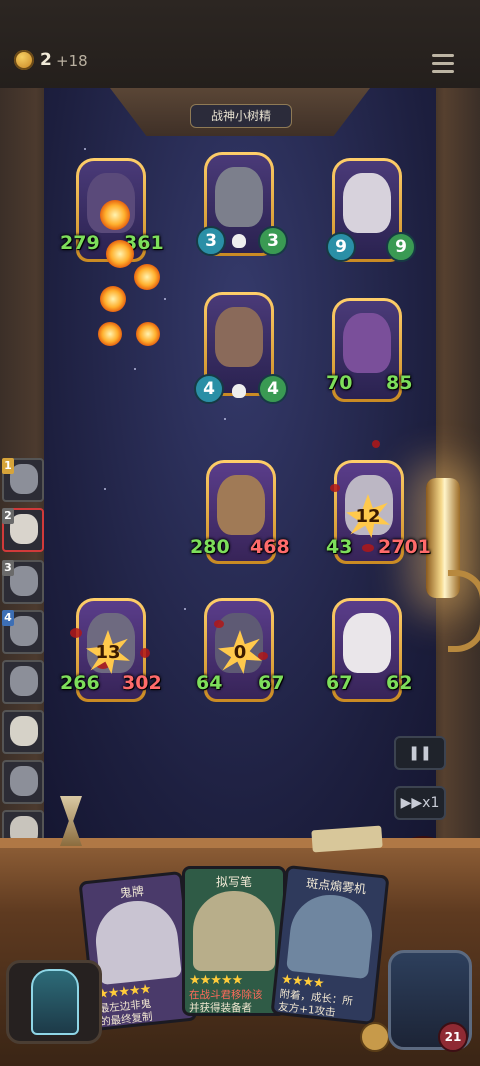 The width and height of the screenshot is (480, 1066). Describe the element at coordinates (431, 803) in the screenshot. I see `speed-label: x1` at that location.